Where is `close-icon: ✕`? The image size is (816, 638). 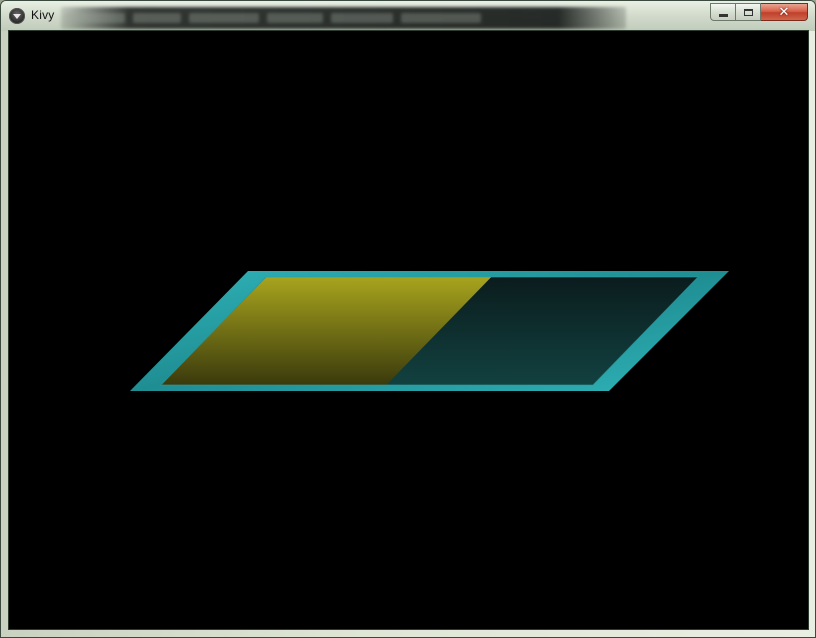
close-icon: ✕ is located at coordinates (784, 12).